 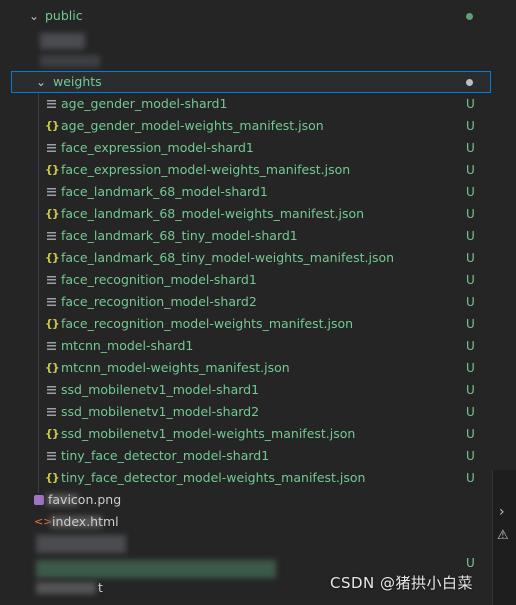 What do you see at coordinates (39, 500) in the screenshot?
I see `image-icon` at bounding box center [39, 500].